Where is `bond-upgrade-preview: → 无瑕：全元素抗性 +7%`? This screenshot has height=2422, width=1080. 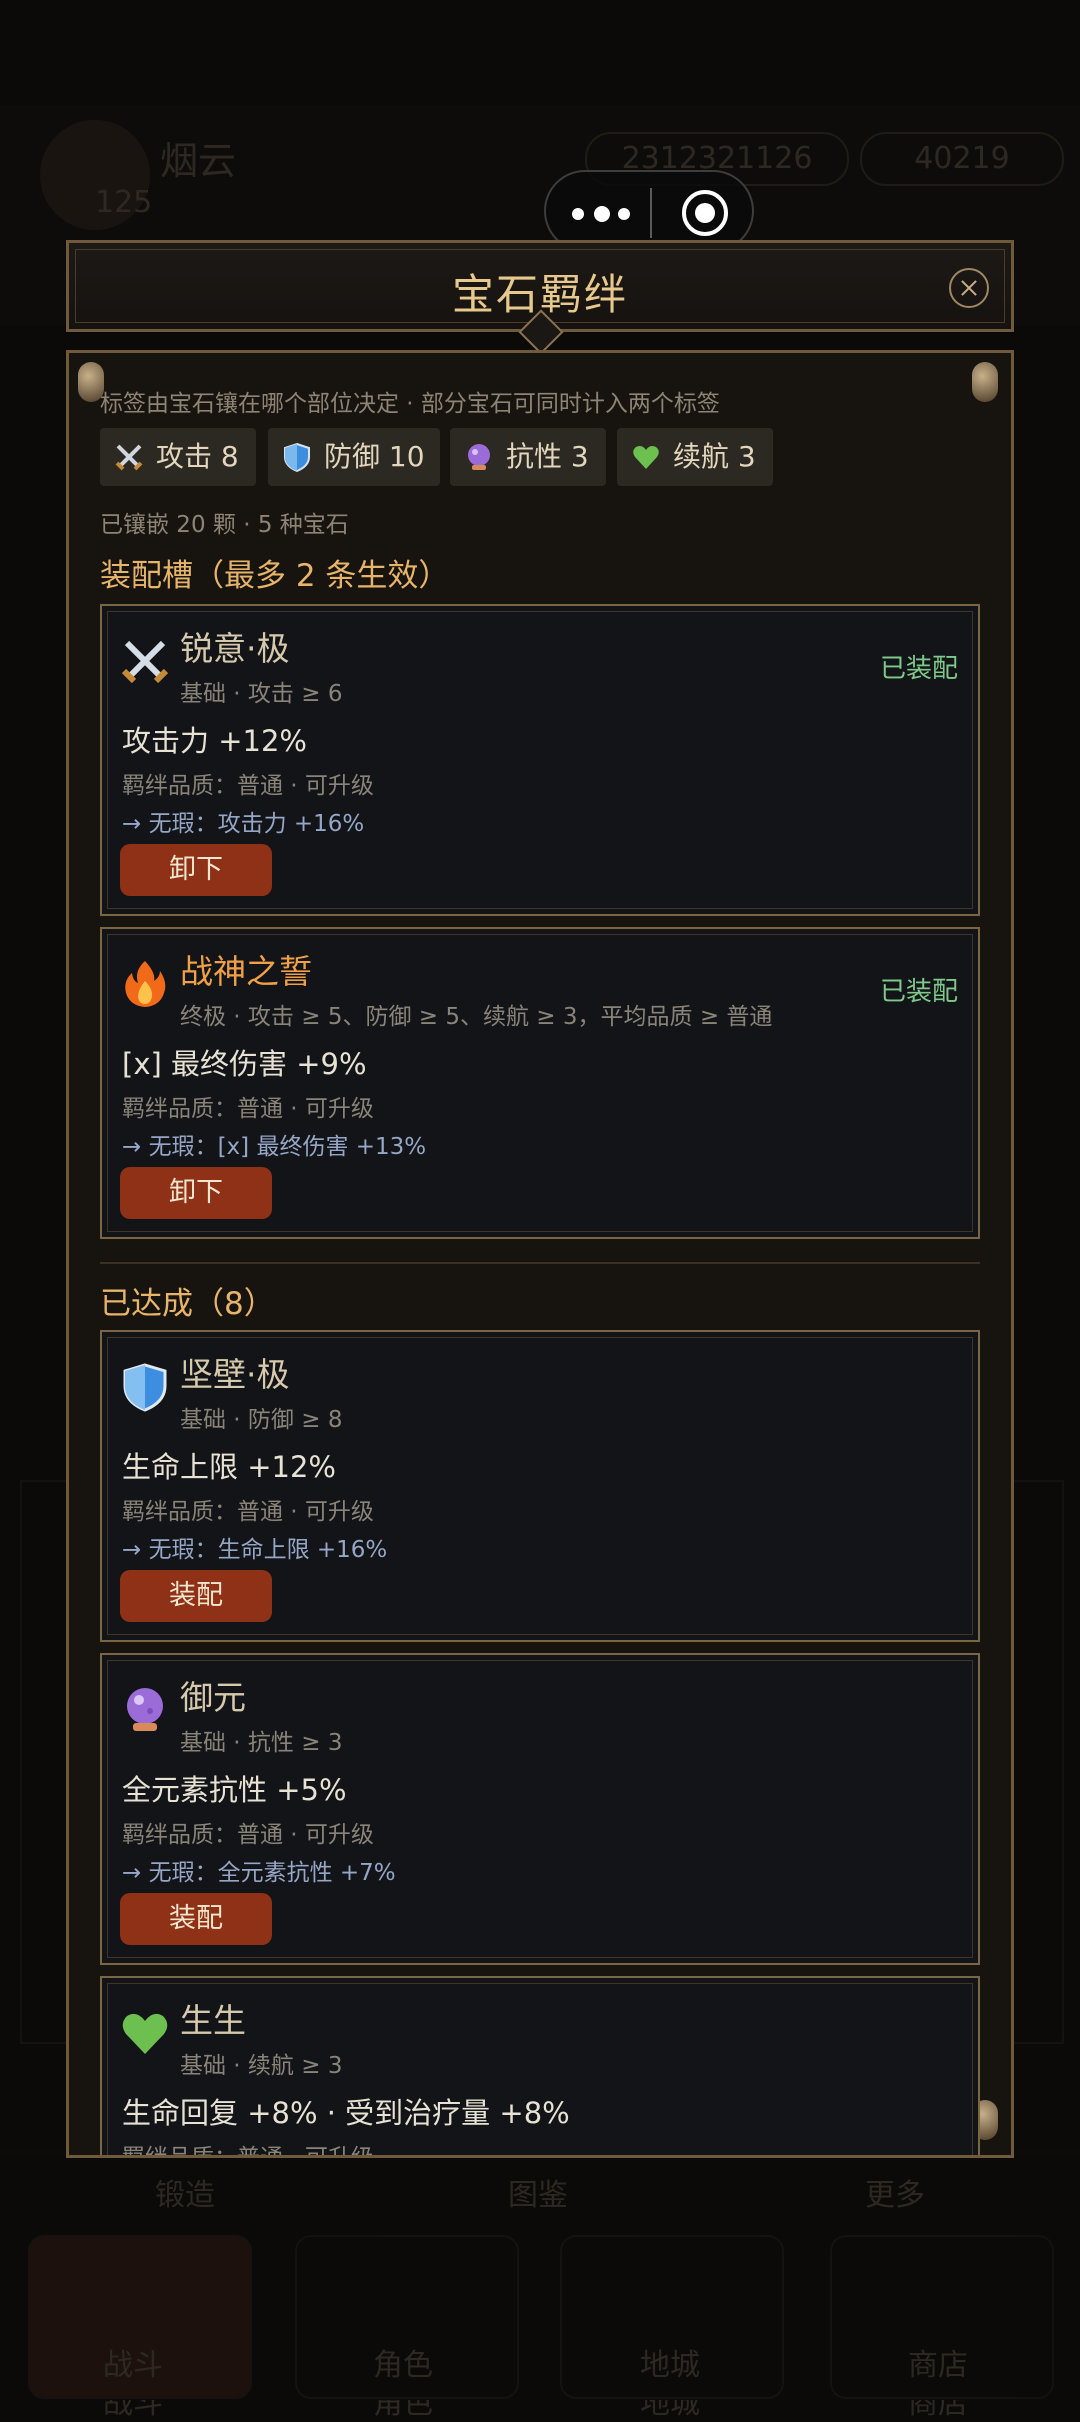 bond-upgrade-preview: → 无瑕：全元素抗性 +7% is located at coordinates (259, 1873).